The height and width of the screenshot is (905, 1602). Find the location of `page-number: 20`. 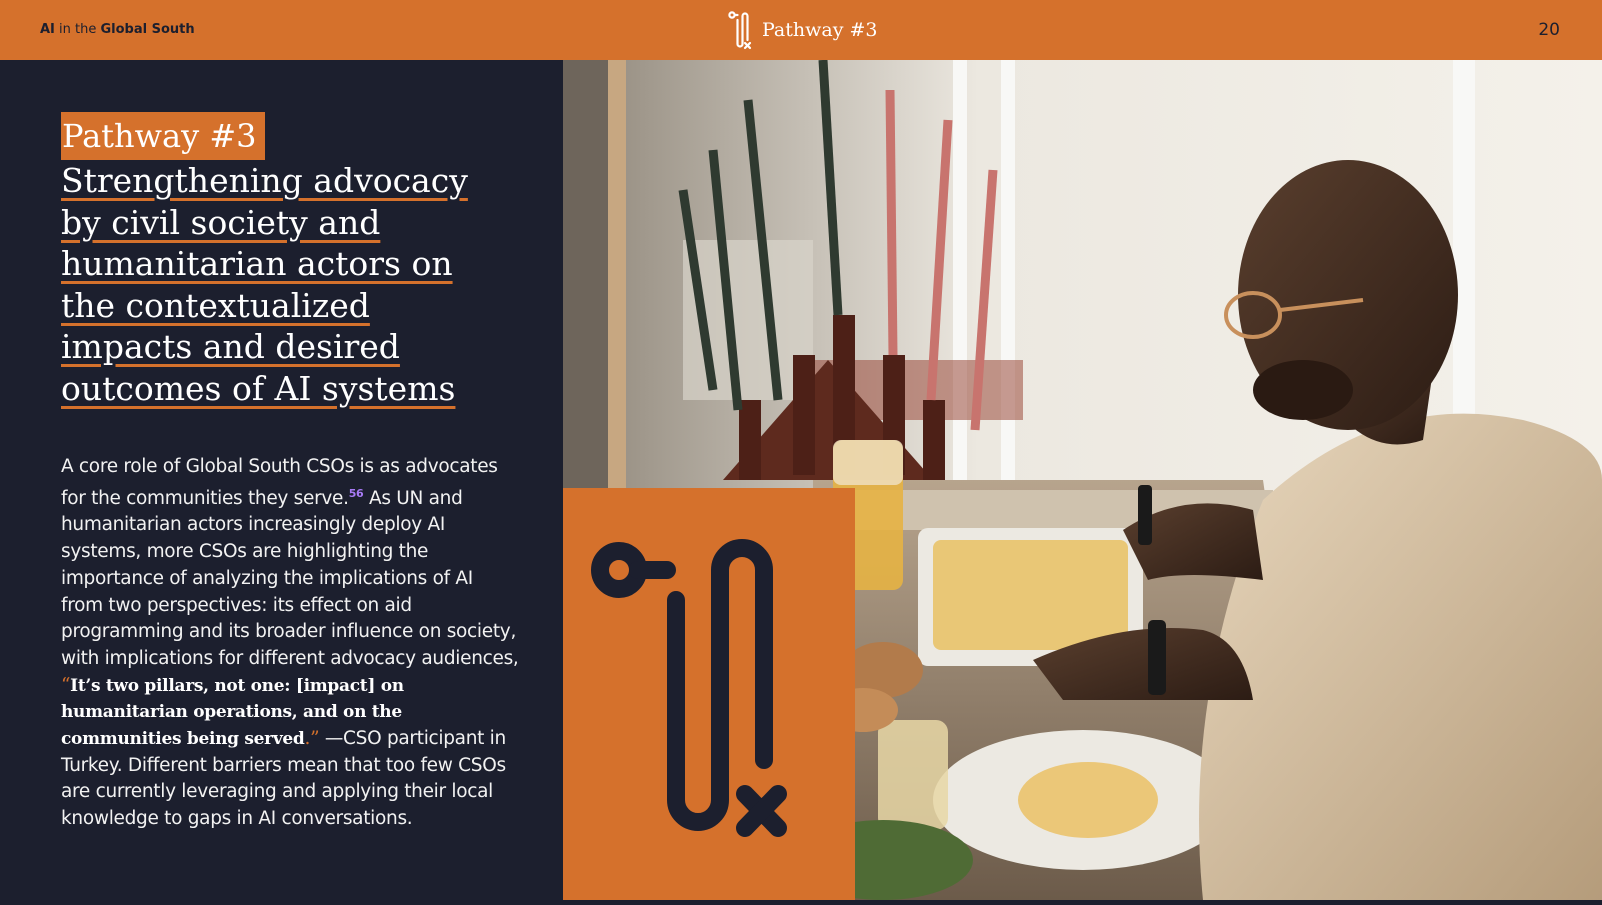

page-number: 20 is located at coordinates (1549, 30).